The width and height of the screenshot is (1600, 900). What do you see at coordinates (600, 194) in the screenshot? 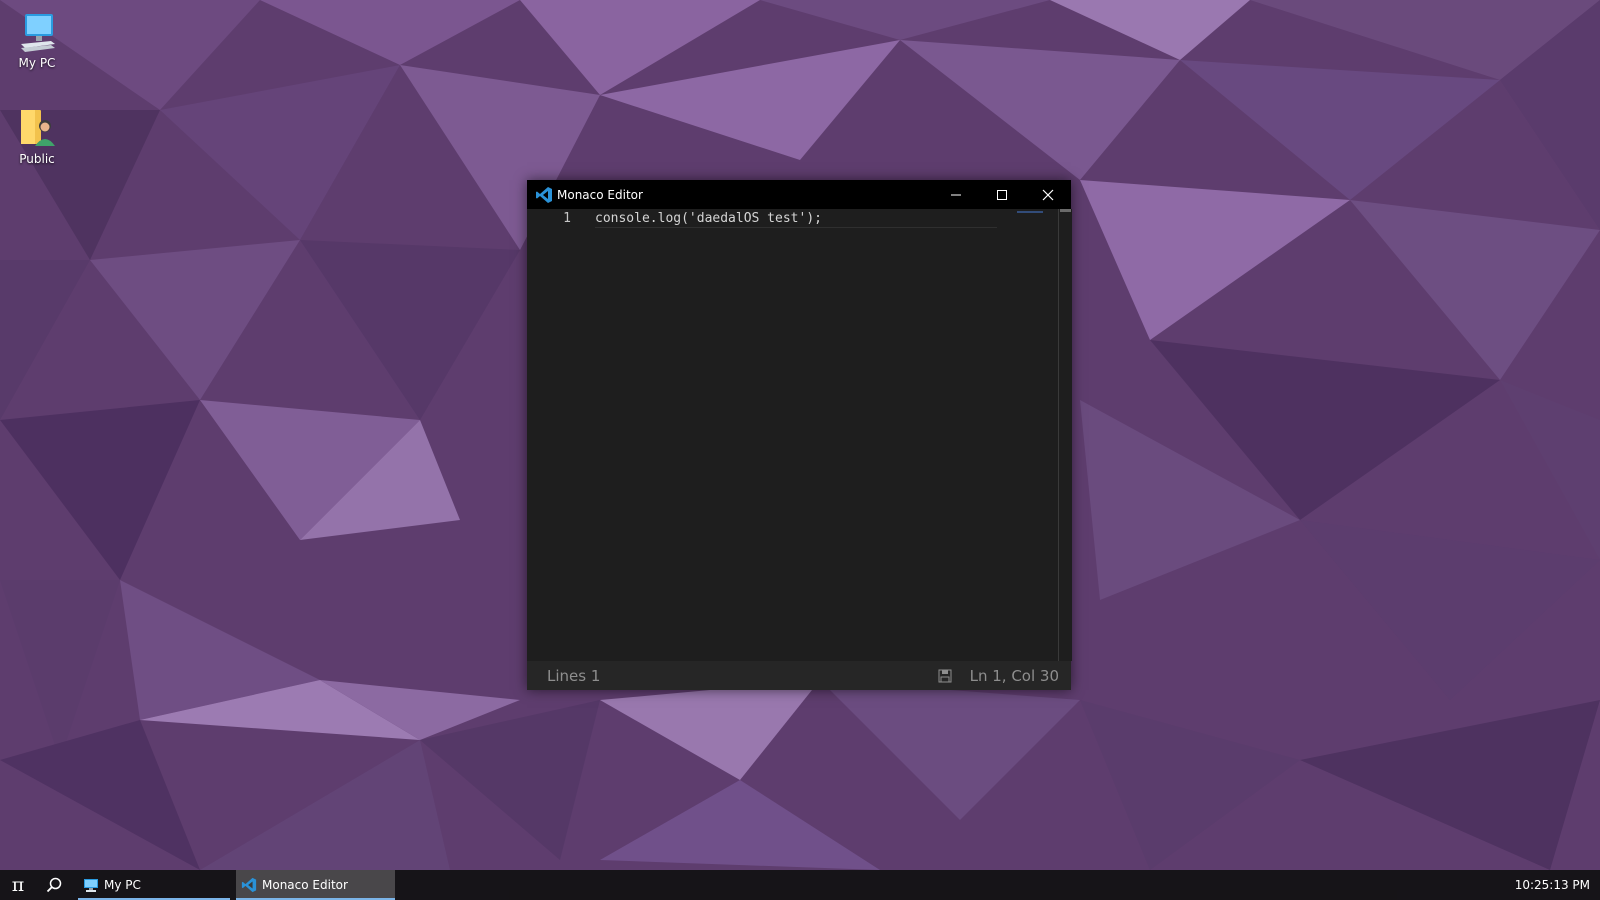
I see `window-title: Monaco Editor` at bounding box center [600, 194].